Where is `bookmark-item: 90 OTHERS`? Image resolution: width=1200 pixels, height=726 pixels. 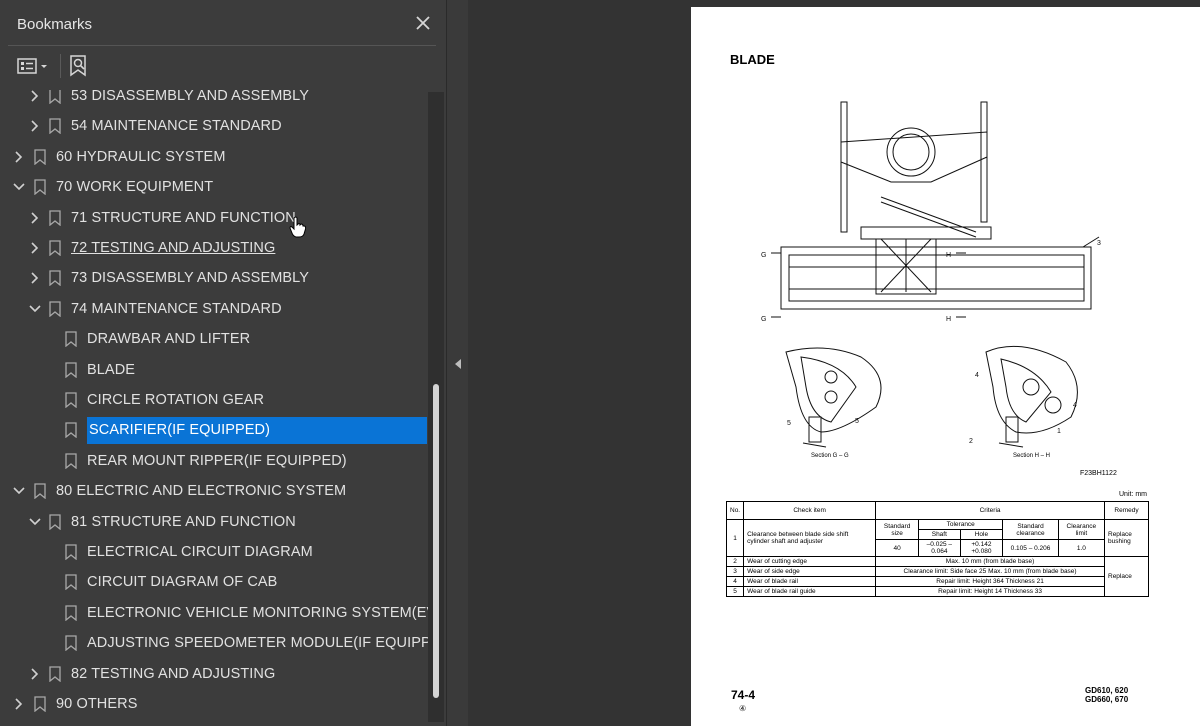
bookmark-item: 90 OTHERS is located at coordinates (214, 704).